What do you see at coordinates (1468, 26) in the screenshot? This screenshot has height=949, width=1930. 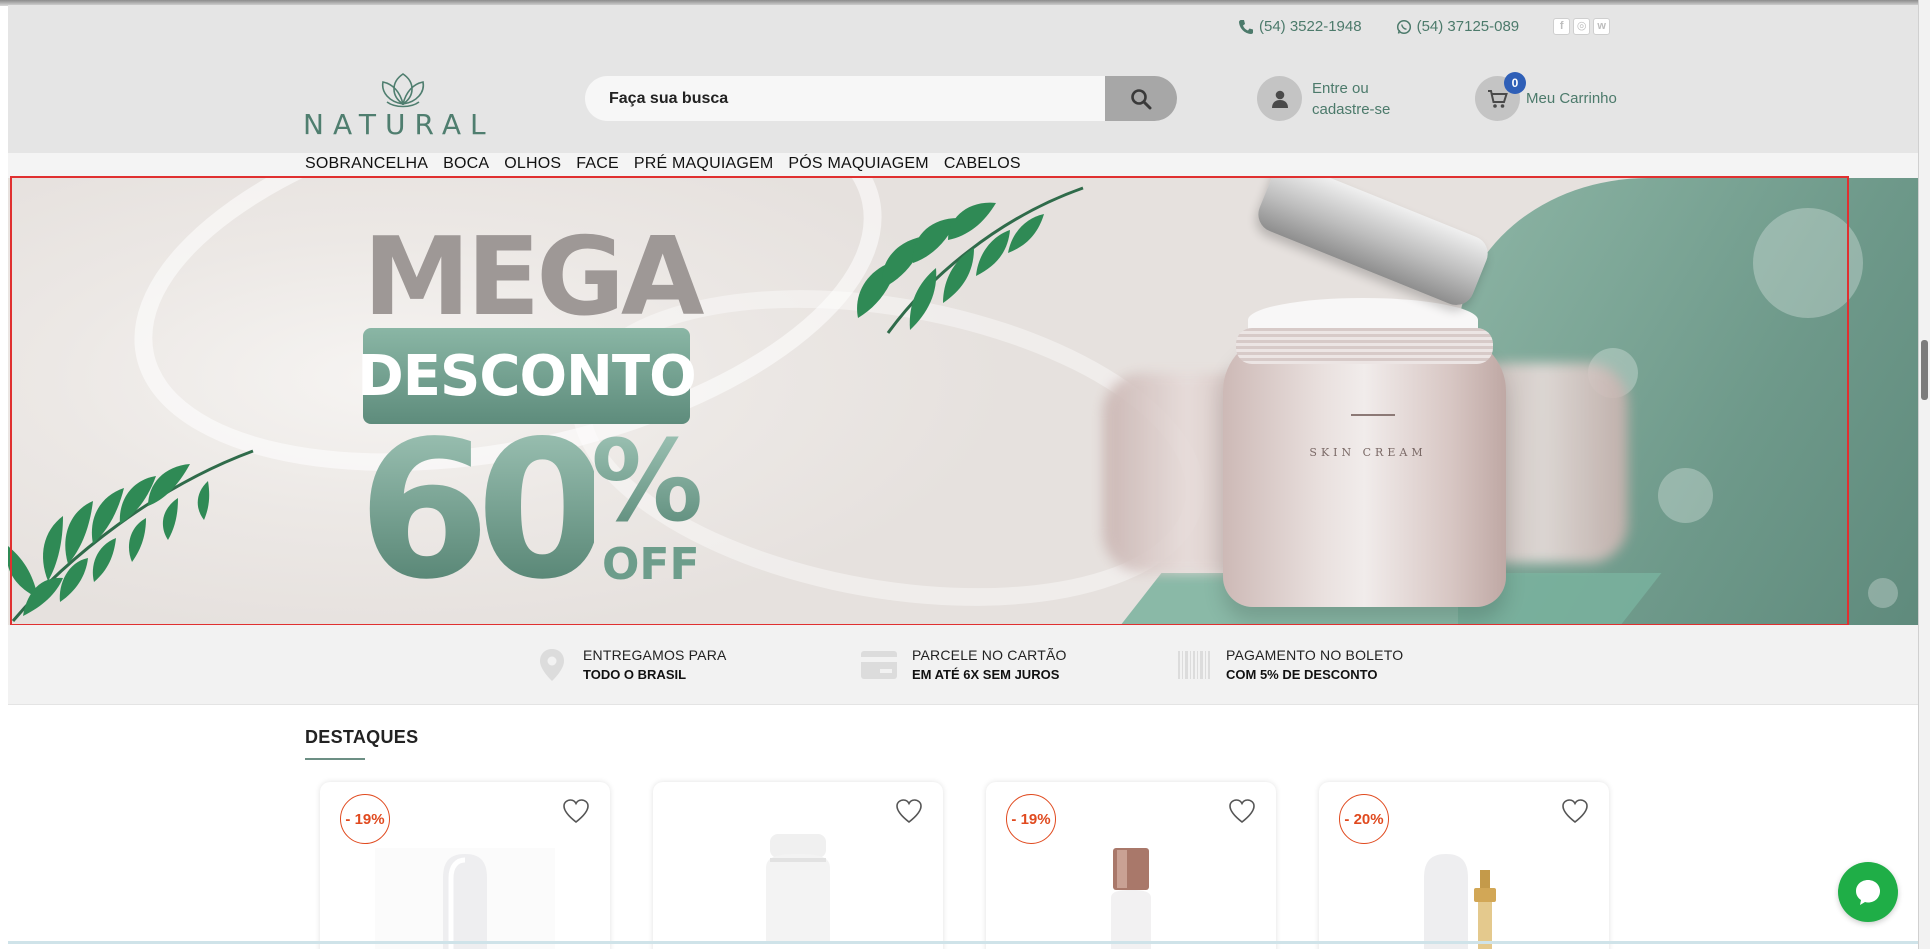 I see `whatsapp-number: (54) 37125-089` at bounding box center [1468, 26].